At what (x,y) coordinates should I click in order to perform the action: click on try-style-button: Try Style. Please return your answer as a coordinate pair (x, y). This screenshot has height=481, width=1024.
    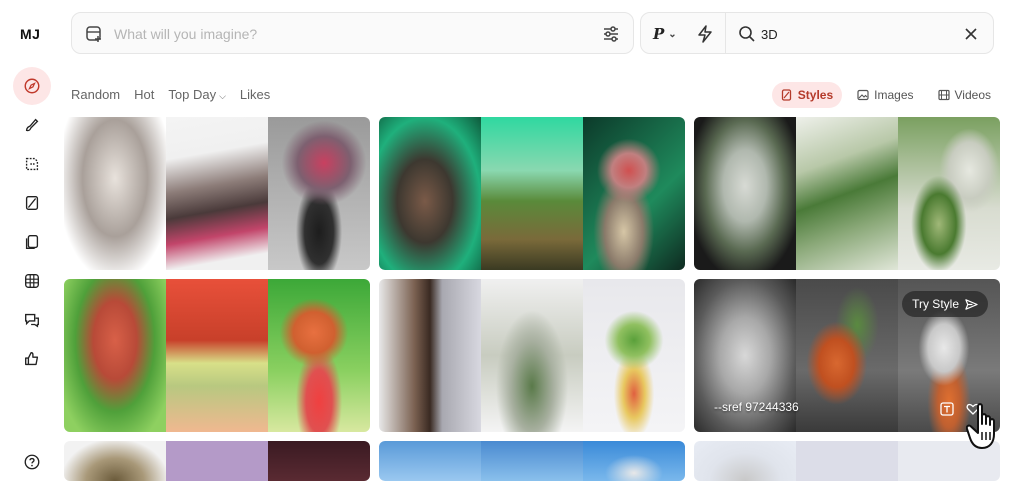
    Looking at the image, I should click on (945, 304).